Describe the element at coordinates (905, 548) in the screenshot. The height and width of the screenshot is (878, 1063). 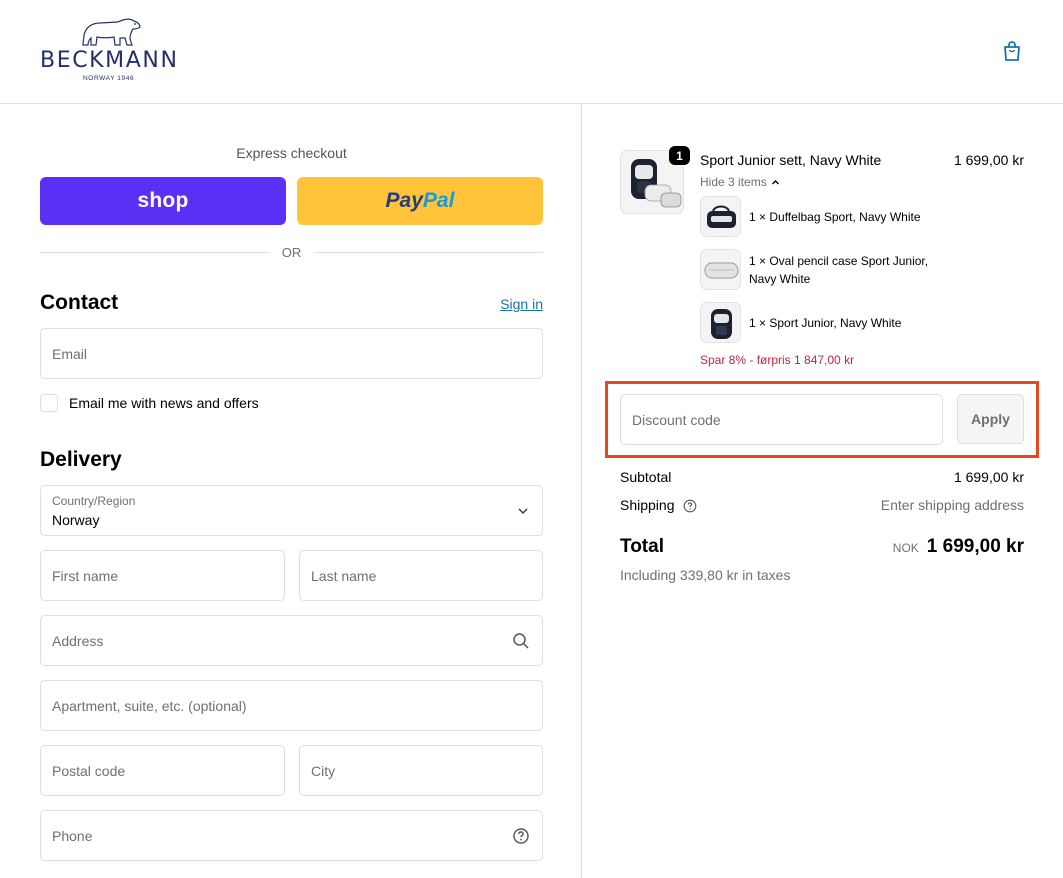
I see `total-currency: NOK` at that location.